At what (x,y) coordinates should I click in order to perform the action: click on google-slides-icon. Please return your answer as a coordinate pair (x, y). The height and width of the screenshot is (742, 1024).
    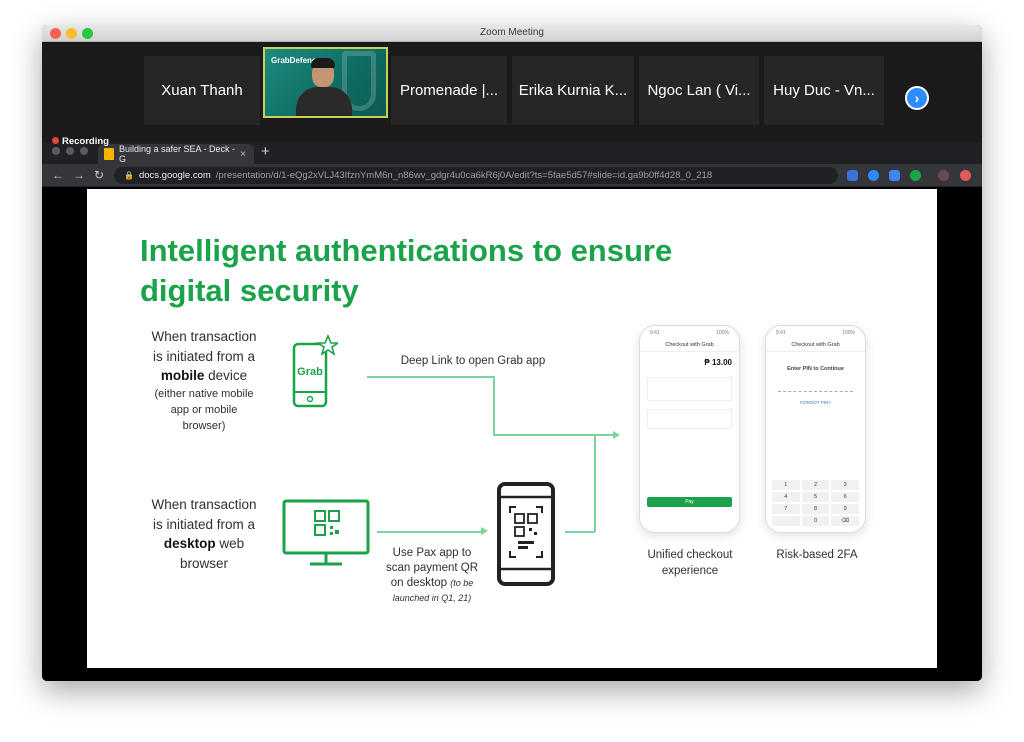
    Looking at the image, I should click on (109, 154).